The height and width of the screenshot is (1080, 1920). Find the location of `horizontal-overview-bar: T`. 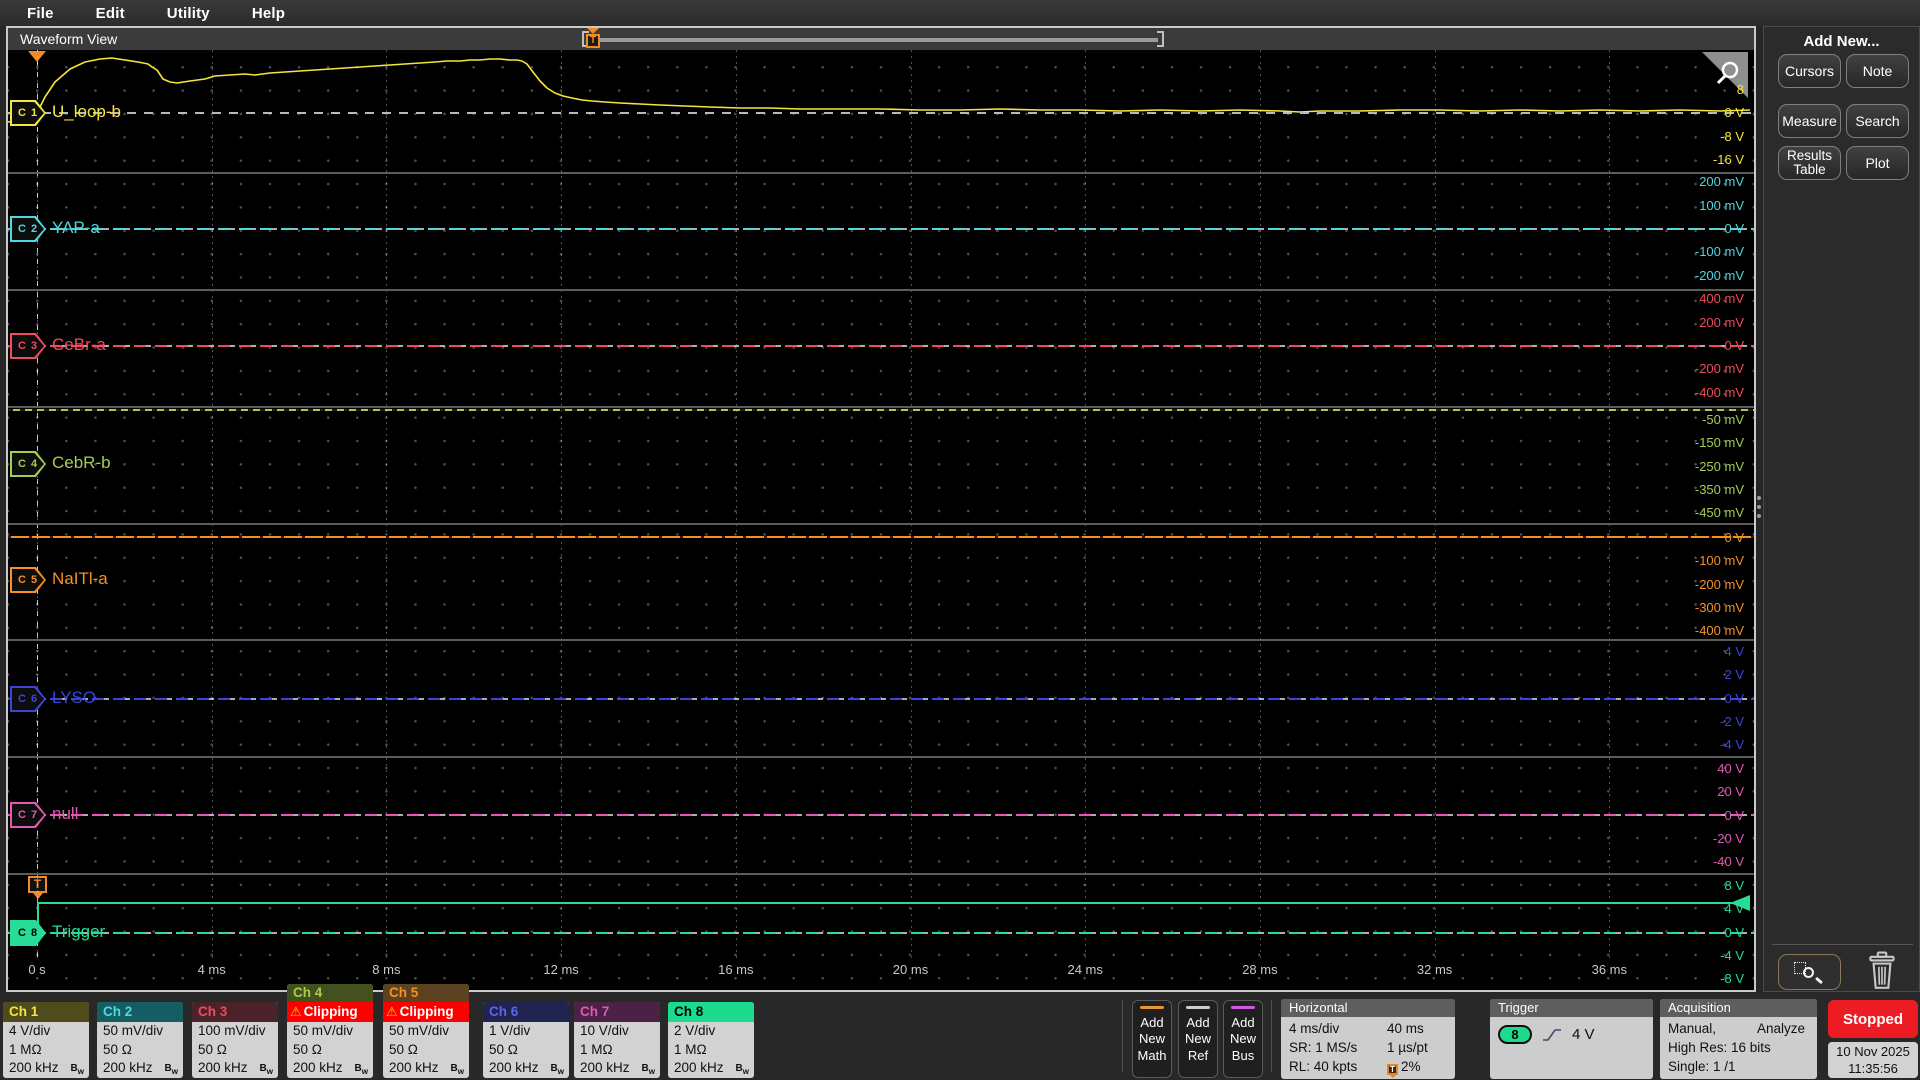

horizontal-overview-bar: T is located at coordinates (873, 39).